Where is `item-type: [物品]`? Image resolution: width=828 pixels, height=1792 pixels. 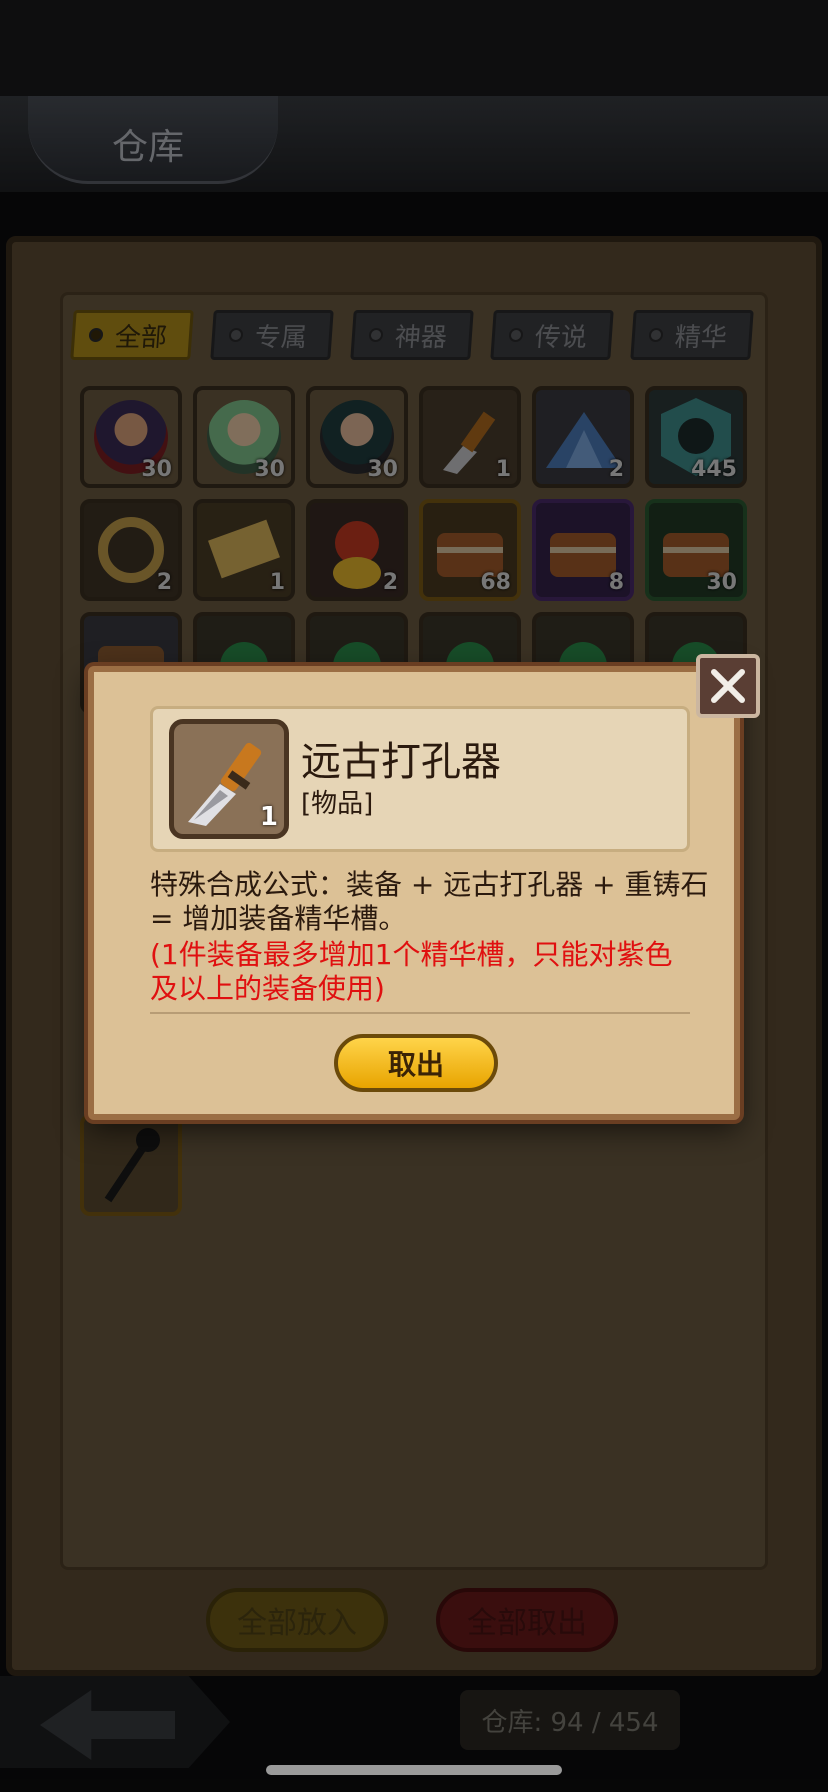 item-type: [物品] is located at coordinates (337, 804).